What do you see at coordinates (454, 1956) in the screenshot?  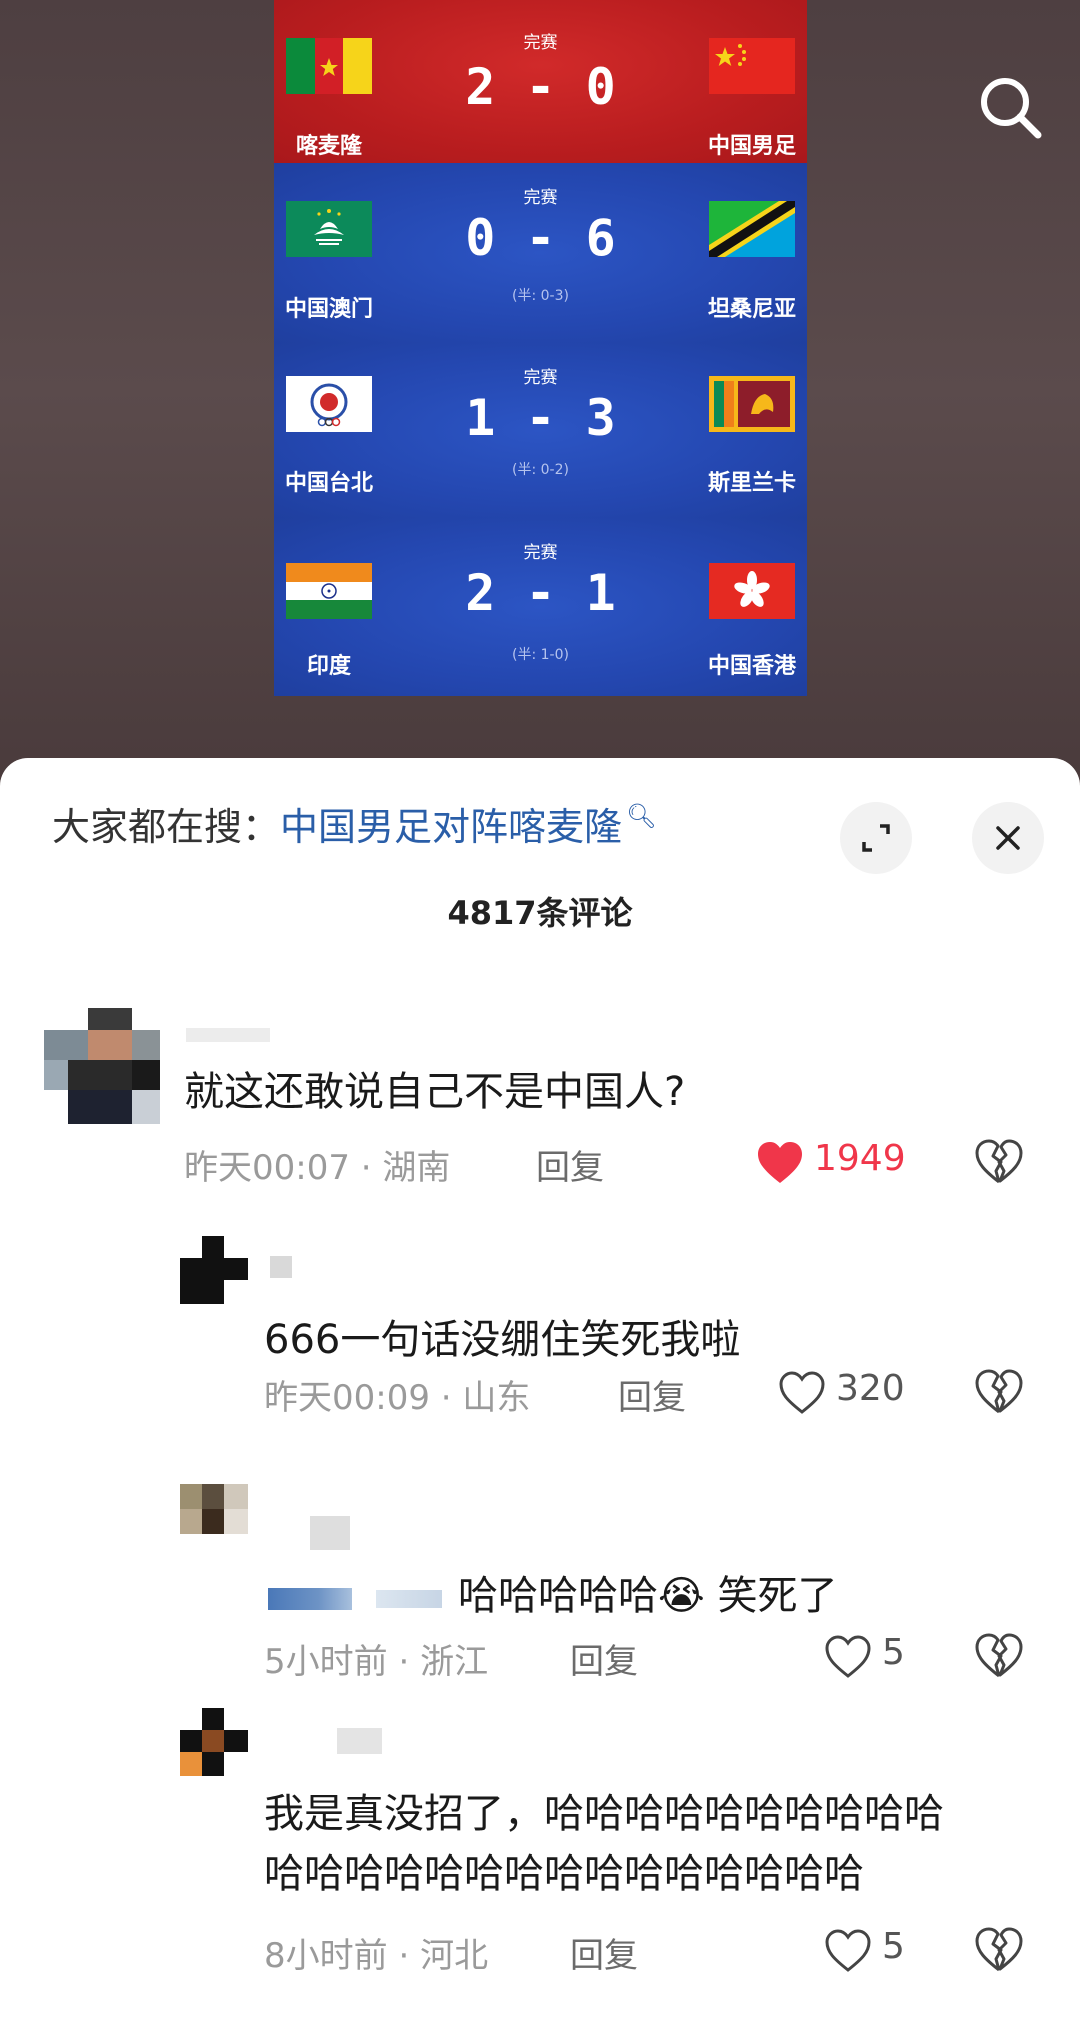 I see `comment-location: 河北` at bounding box center [454, 1956].